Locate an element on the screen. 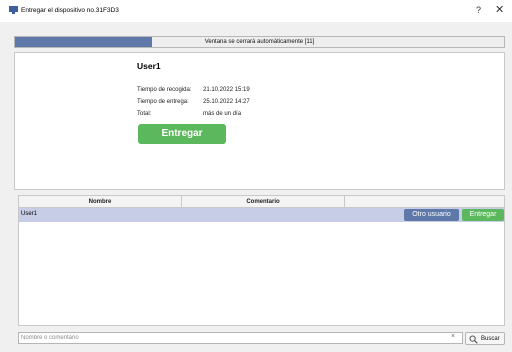 This screenshot has height=352, width=512. window-title: Entregar el dispositivo no.31F3D3 is located at coordinates (70, 10).